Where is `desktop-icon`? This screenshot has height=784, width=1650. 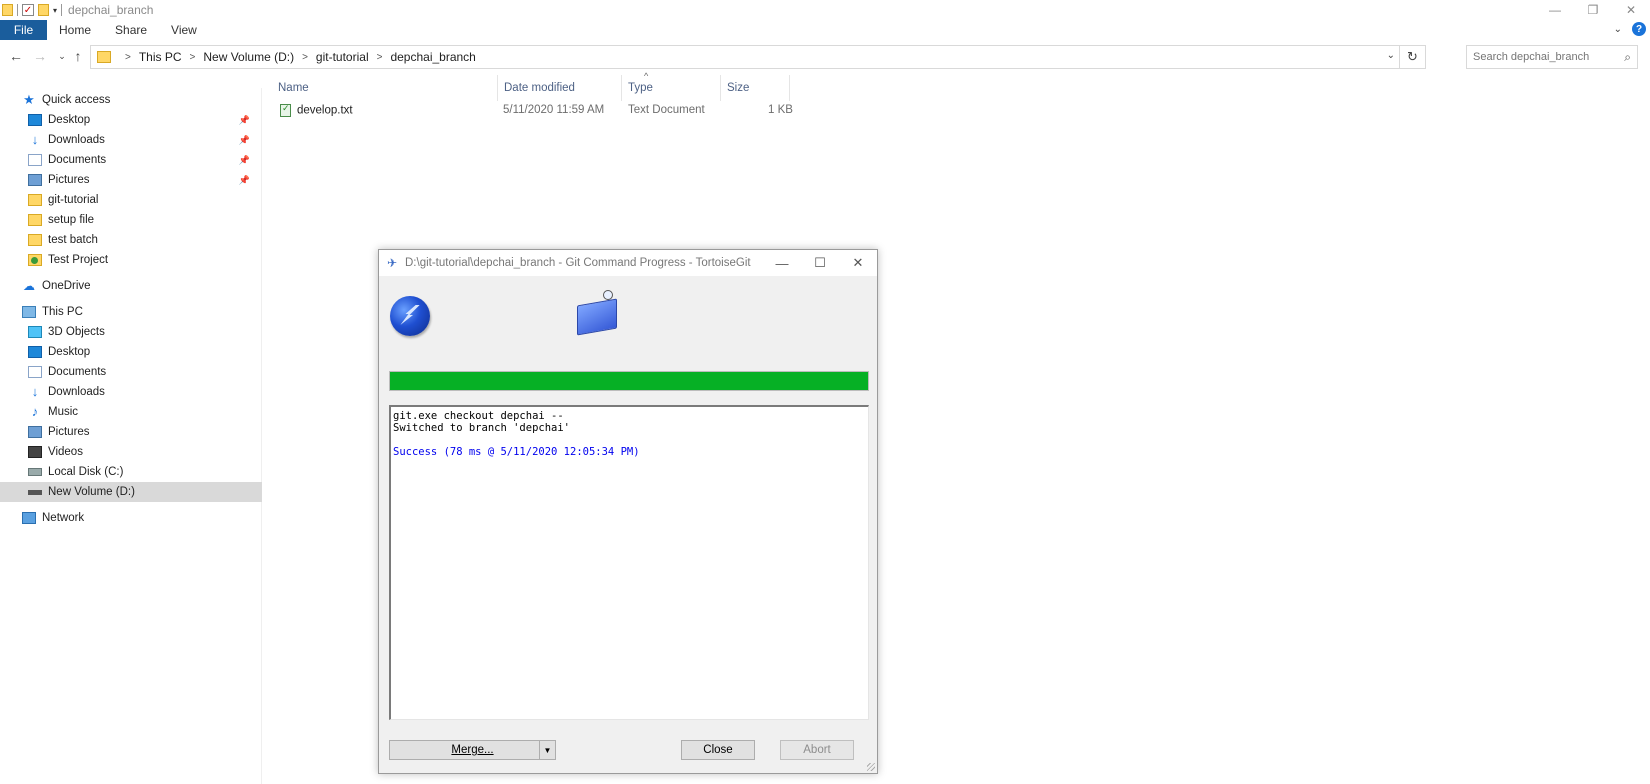 desktop-icon is located at coordinates (35, 352).